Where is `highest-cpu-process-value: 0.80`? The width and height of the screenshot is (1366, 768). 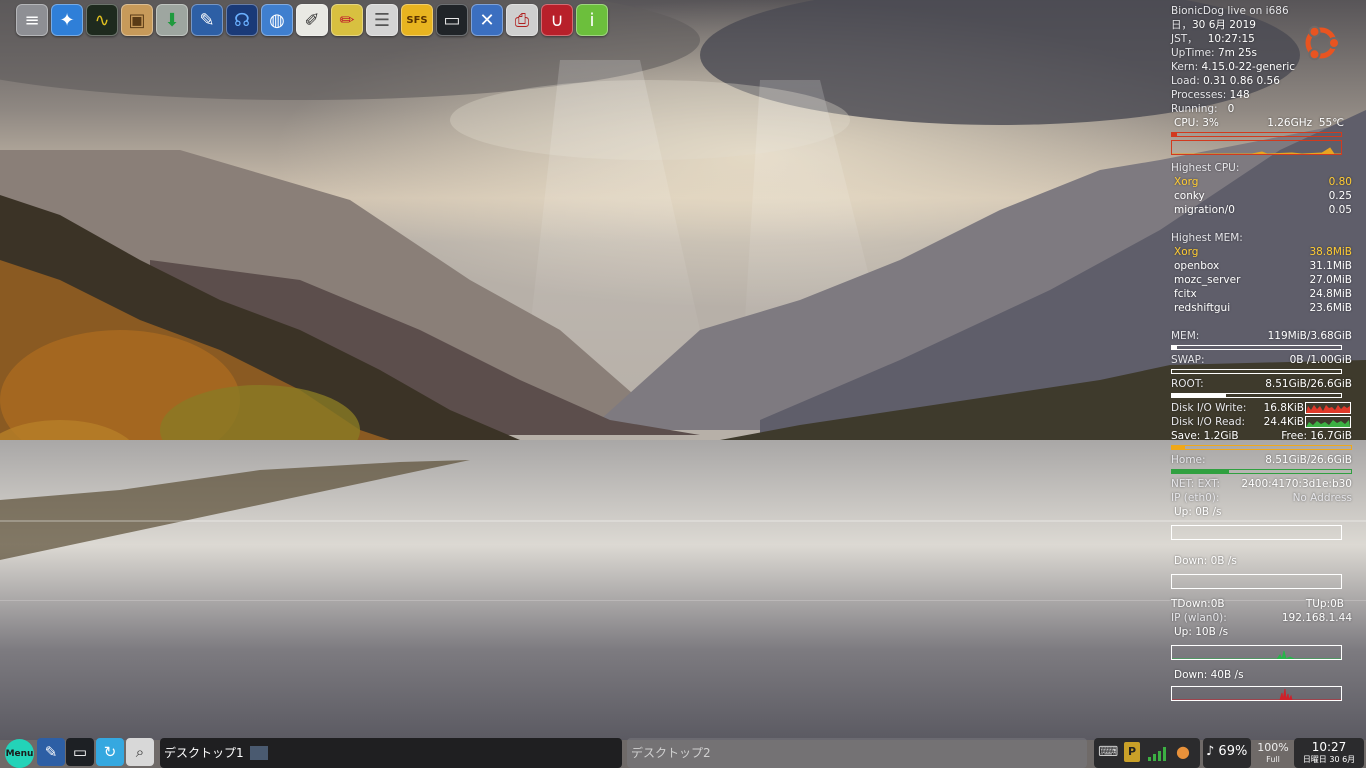
highest-cpu-process-value: 0.80 is located at coordinates (1340, 182).